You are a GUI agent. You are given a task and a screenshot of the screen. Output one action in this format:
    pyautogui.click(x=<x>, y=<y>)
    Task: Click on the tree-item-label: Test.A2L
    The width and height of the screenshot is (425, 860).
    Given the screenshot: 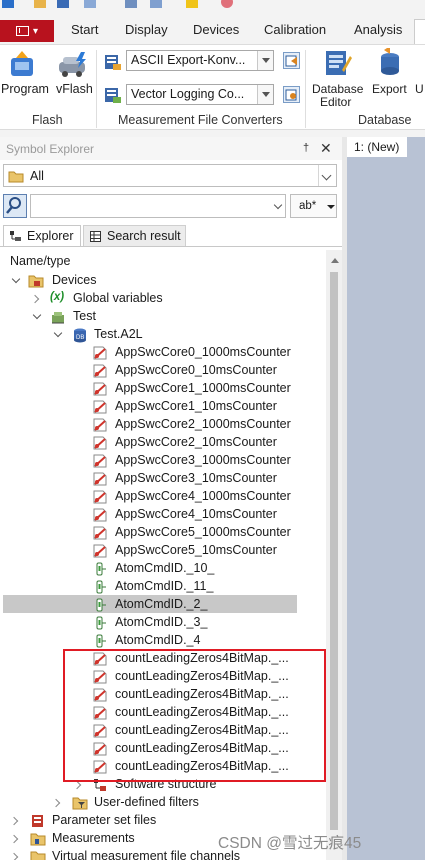 What is the action you would take?
    pyautogui.click(x=118, y=334)
    